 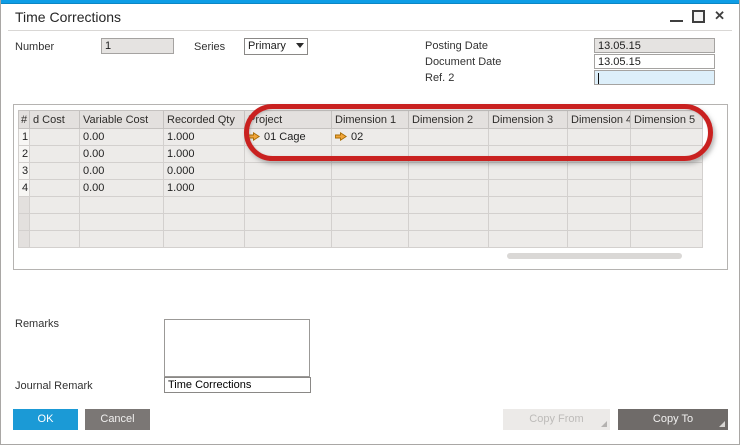 What do you see at coordinates (677, 16) in the screenshot?
I see `minimize-icon` at bounding box center [677, 16].